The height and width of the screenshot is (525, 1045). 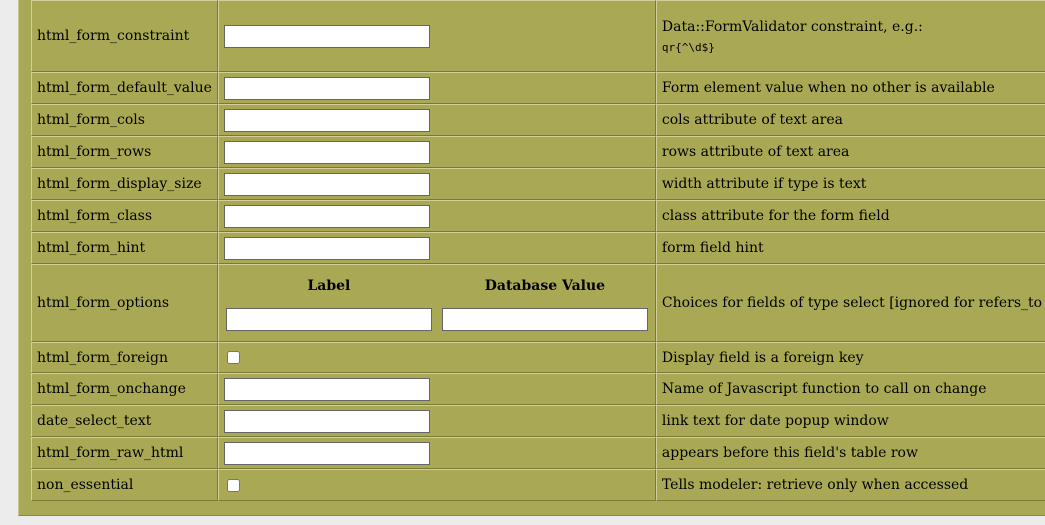 What do you see at coordinates (233, 357) in the screenshot?
I see `html-form-foreign-checkbox` at bounding box center [233, 357].